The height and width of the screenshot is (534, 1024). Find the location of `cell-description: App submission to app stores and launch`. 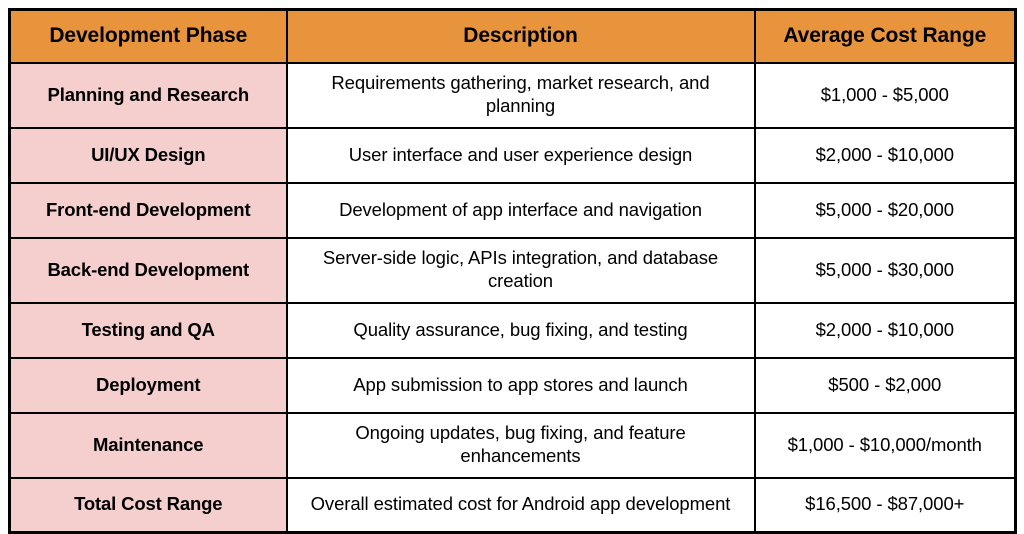

cell-description: App submission to app stores and launch is located at coordinates (520, 385).